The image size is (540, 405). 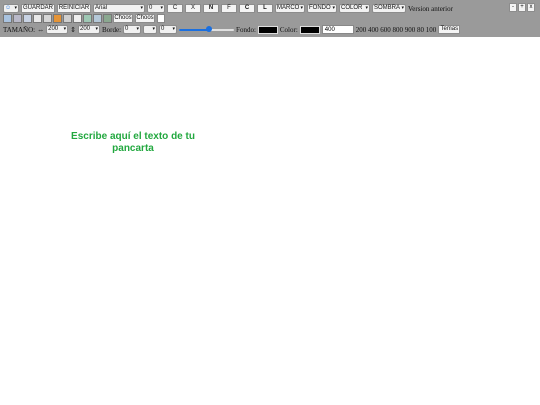 What do you see at coordinates (8, 8) in the screenshot?
I see `icon-select-glyph: ☺` at bounding box center [8, 8].